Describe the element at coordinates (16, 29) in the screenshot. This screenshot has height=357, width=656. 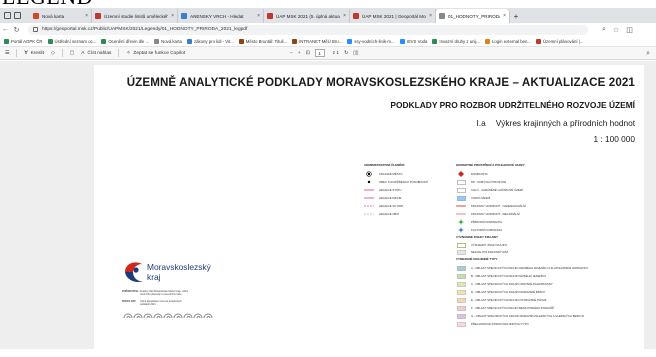
I see `reload-icon: ↻` at that location.